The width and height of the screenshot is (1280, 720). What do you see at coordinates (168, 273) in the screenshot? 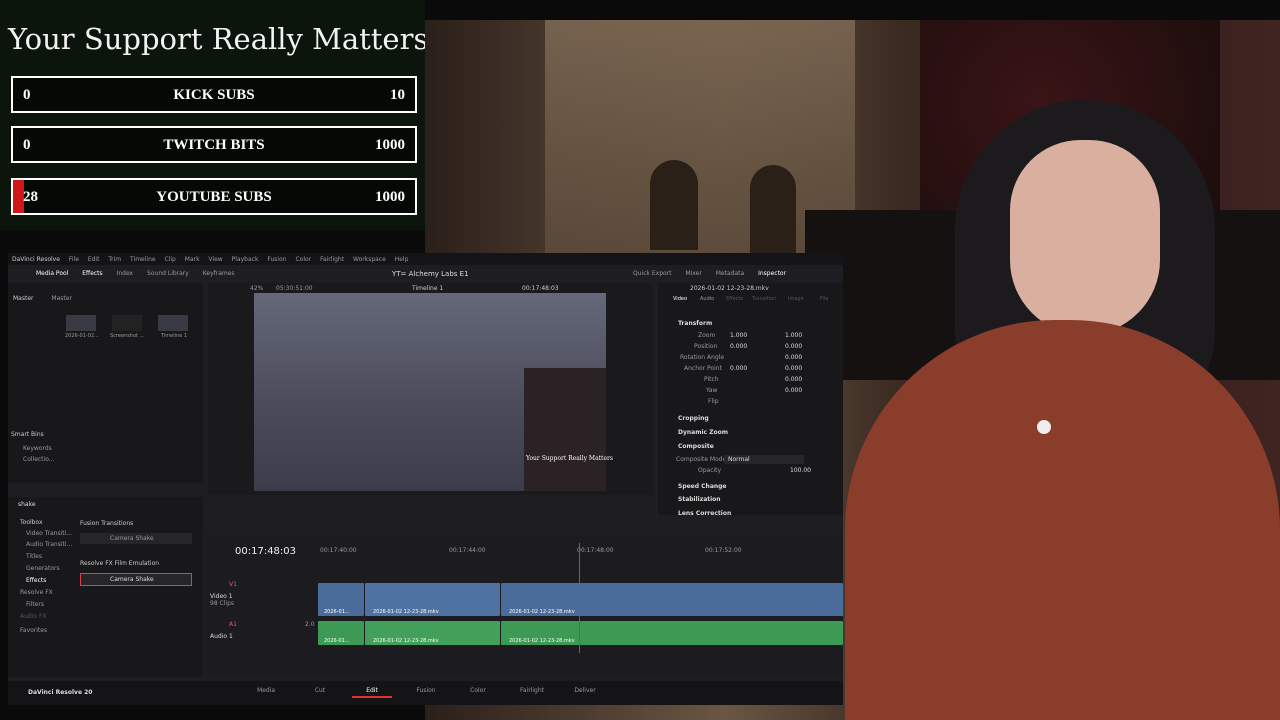
I see `sound-library-button: Sound Library` at bounding box center [168, 273].